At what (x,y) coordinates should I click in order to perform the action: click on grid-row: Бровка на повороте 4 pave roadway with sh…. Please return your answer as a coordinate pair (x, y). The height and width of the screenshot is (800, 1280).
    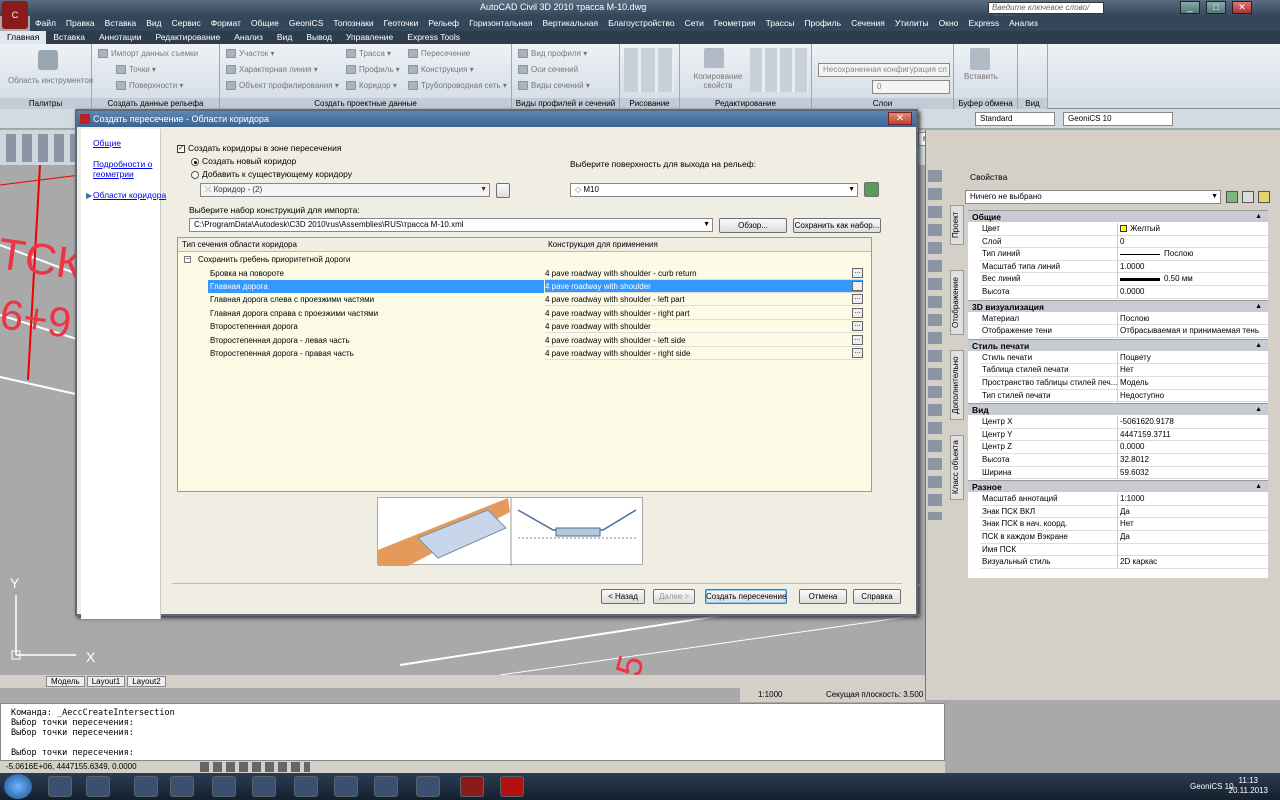
    Looking at the image, I should click on (524, 273).